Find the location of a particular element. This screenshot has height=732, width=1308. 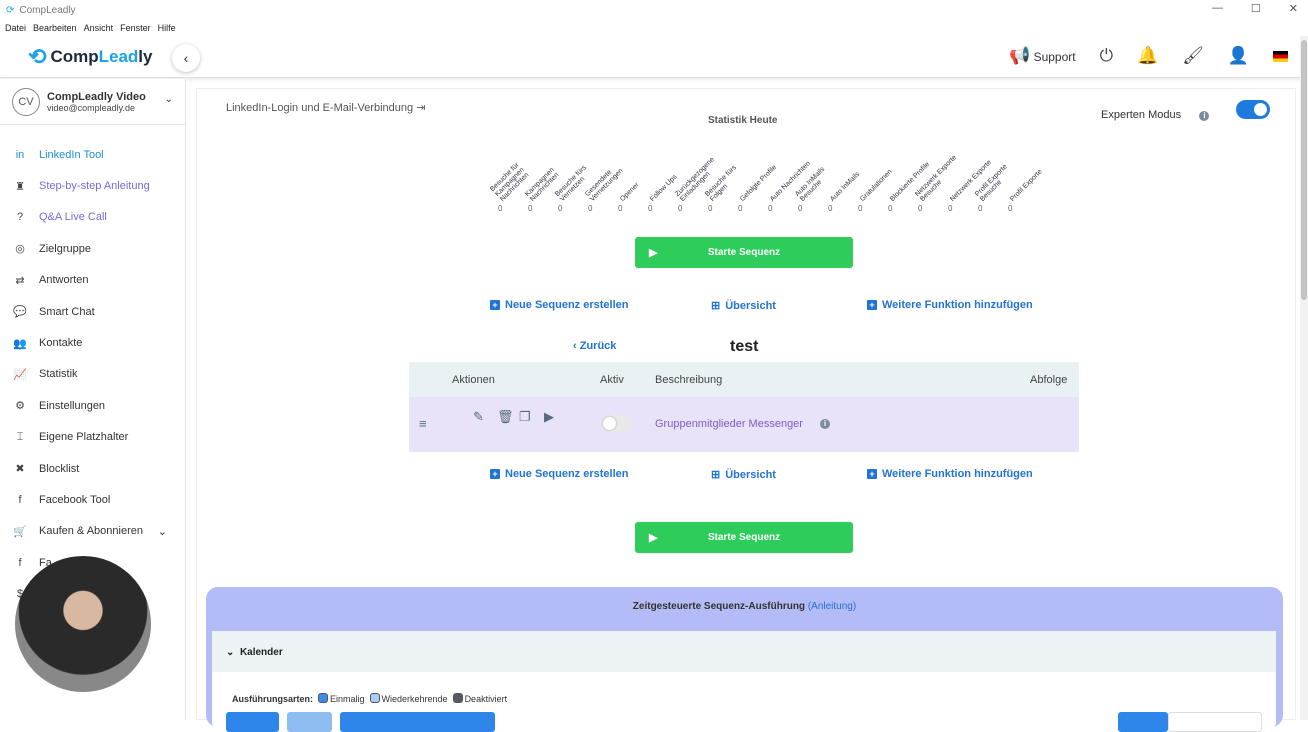

copy-icon: ❐ is located at coordinates (525, 417).